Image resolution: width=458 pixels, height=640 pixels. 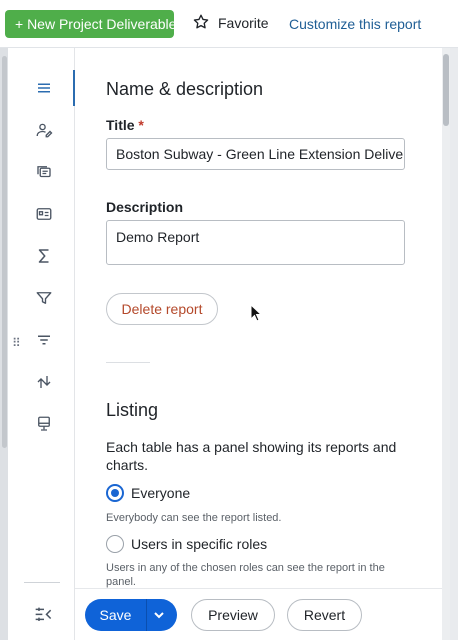 I want to click on favorite-button: Favorite, so click(x=230, y=23).